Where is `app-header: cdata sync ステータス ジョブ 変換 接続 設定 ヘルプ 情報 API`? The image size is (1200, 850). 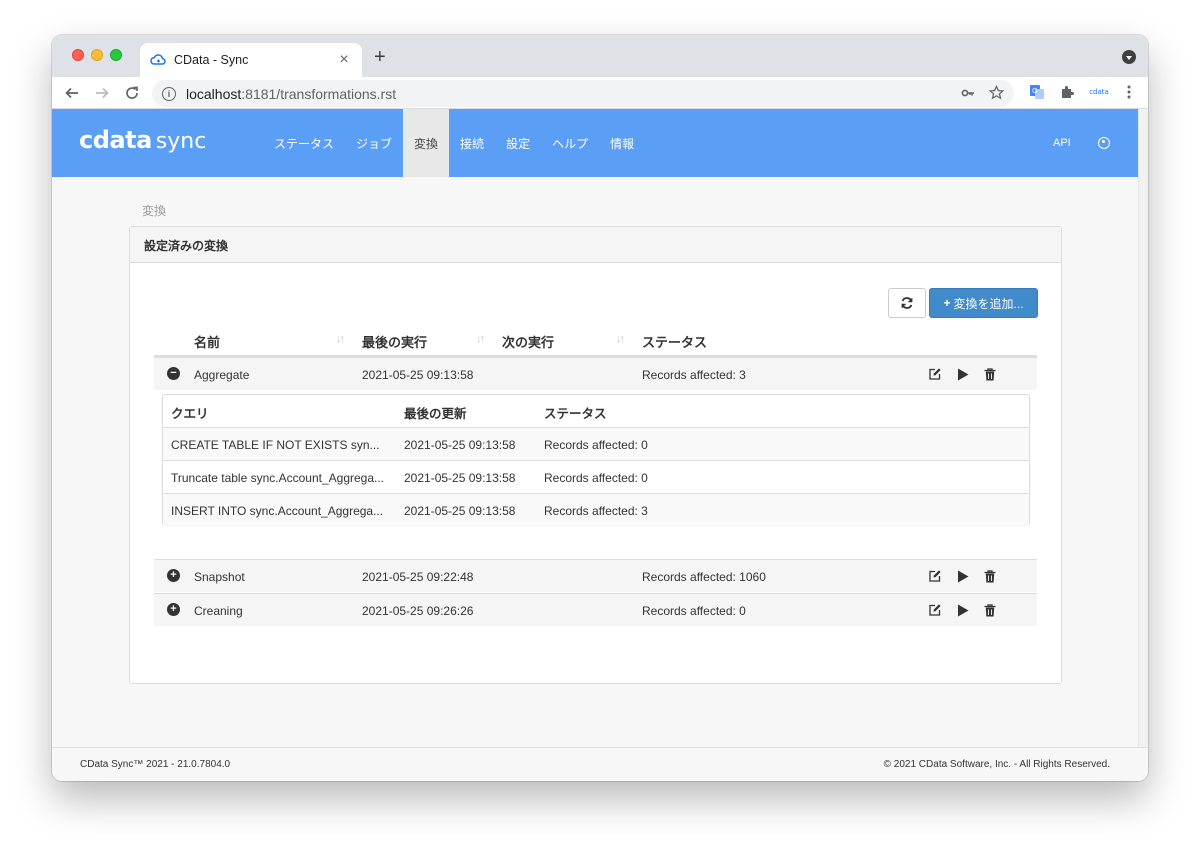 app-header: cdata sync ステータス ジョブ 変換 接続 設定 ヘルプ 情報 API is located at coordinates (595, 143).